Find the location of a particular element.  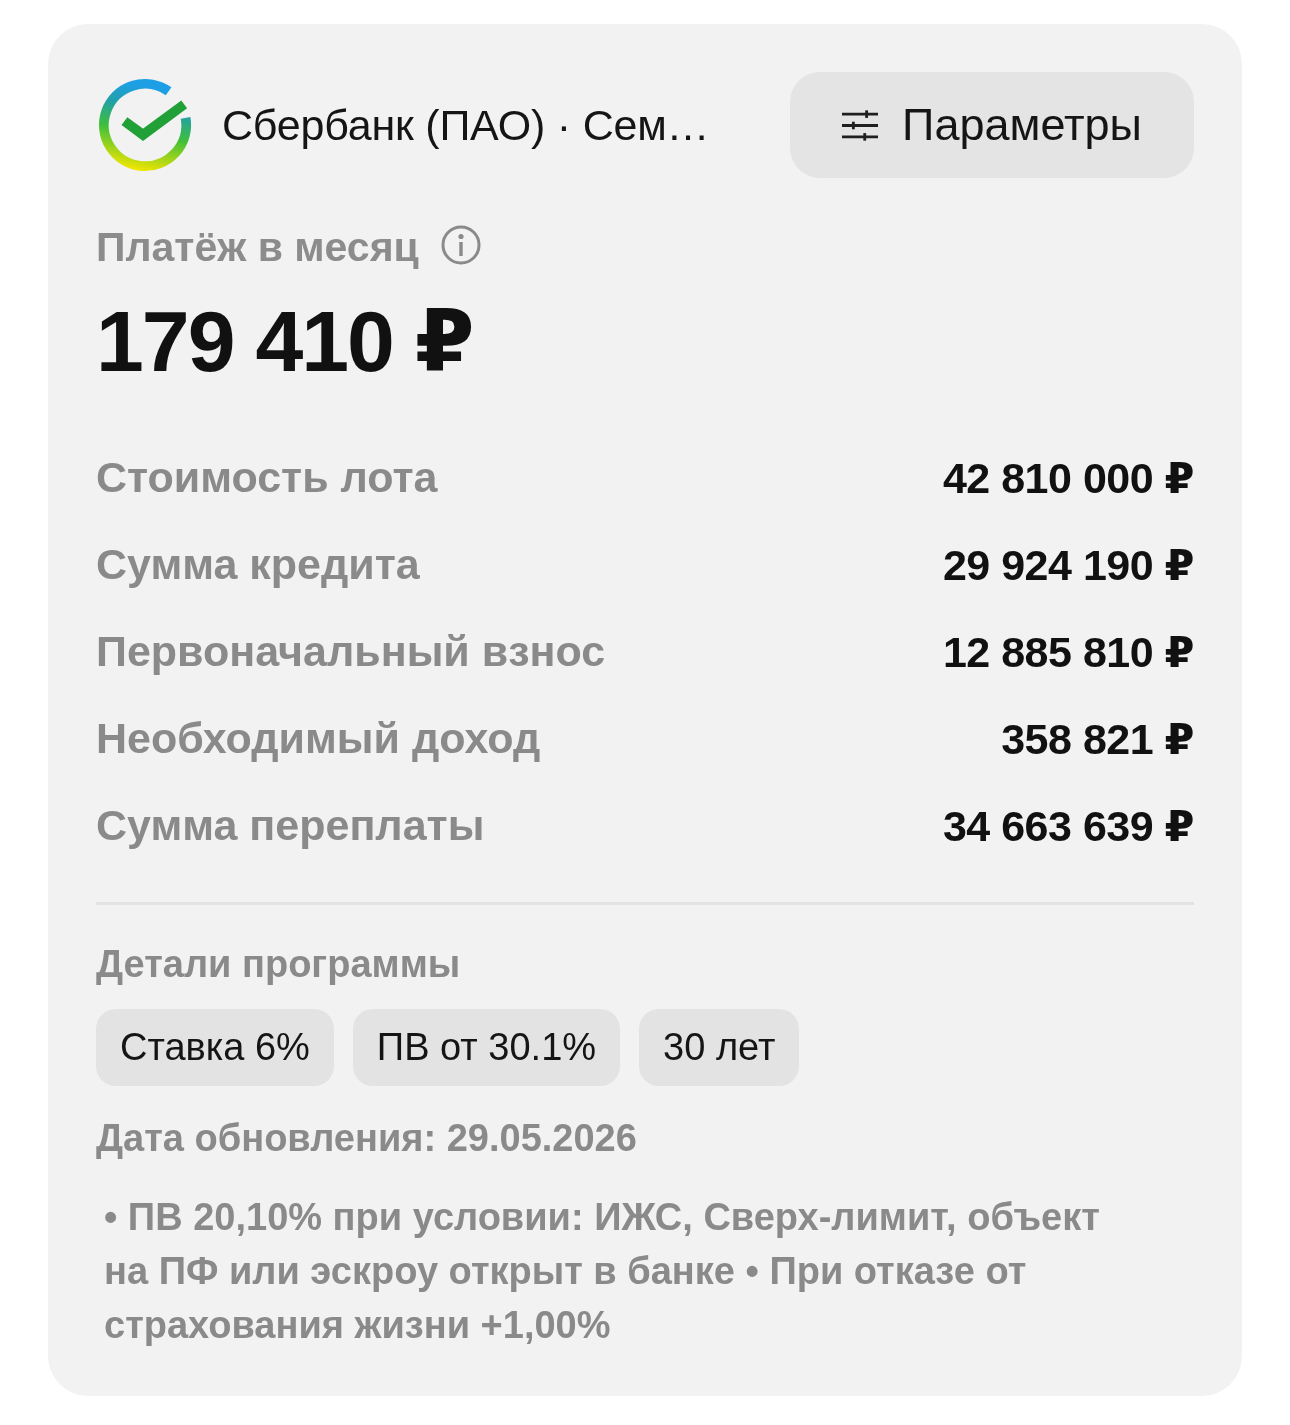

parameters-button: Параметры is located at coordinates (992, 125).